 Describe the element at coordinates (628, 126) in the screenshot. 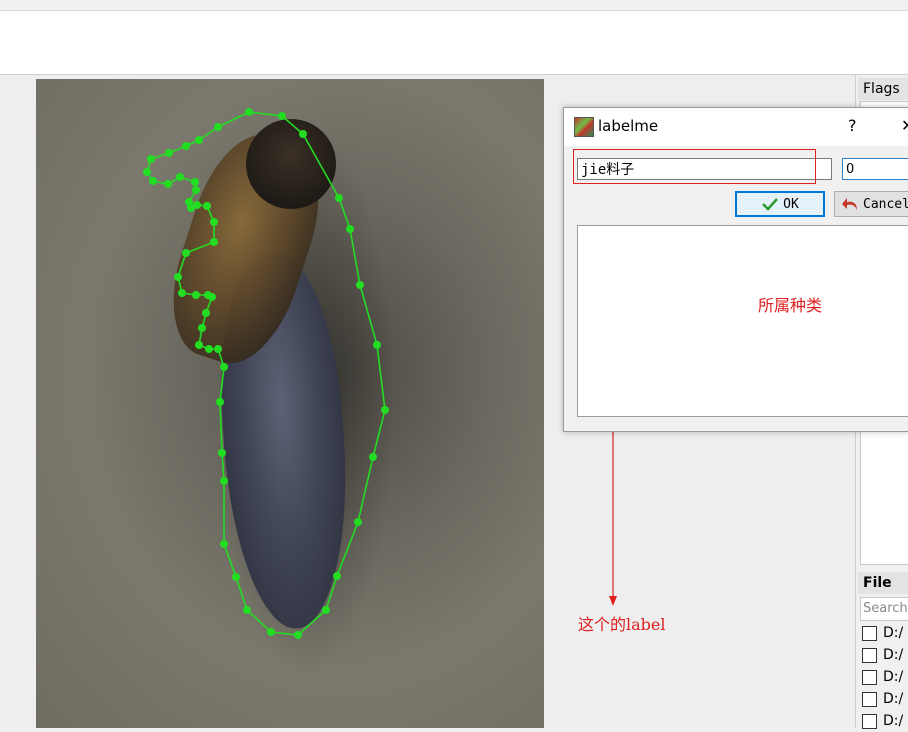

I see `dialog-title: labelme` at that location.